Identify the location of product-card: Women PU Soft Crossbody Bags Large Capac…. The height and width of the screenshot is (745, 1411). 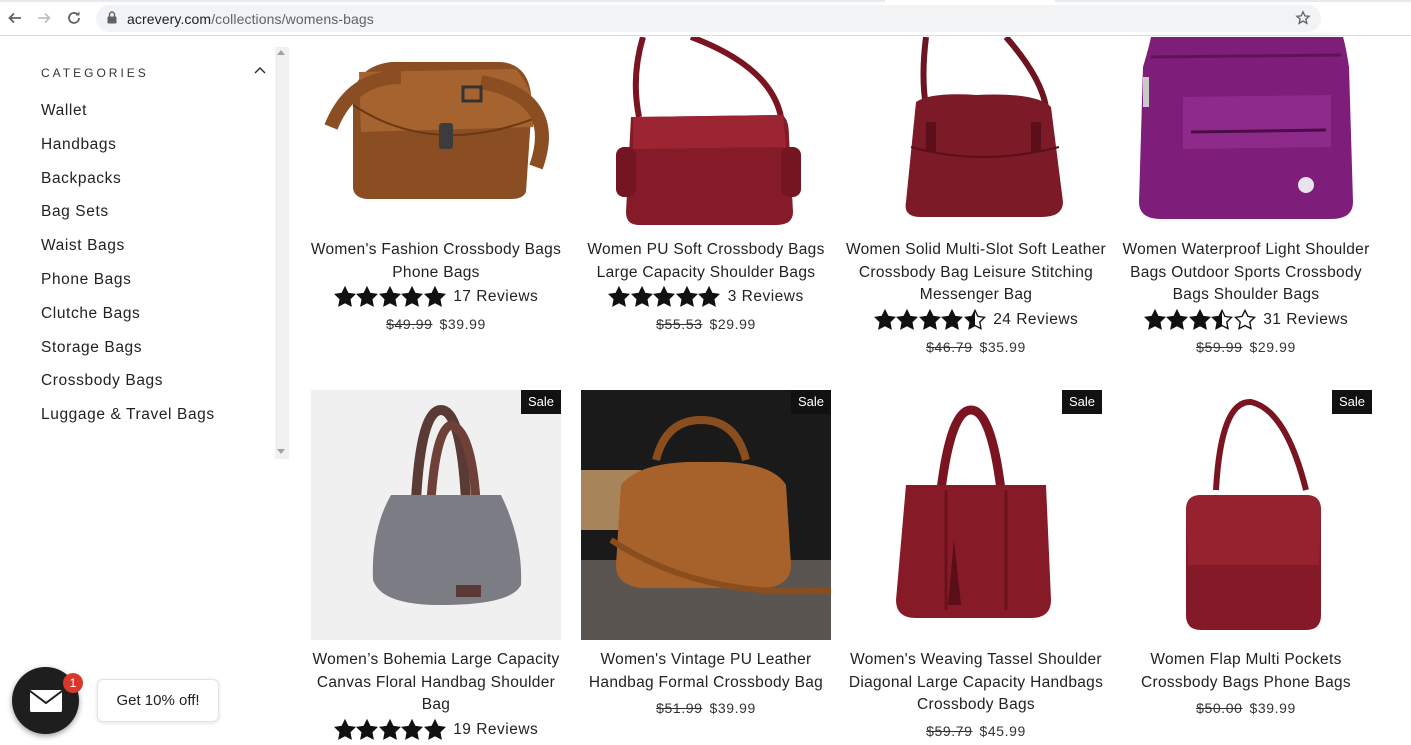
(706, 192).